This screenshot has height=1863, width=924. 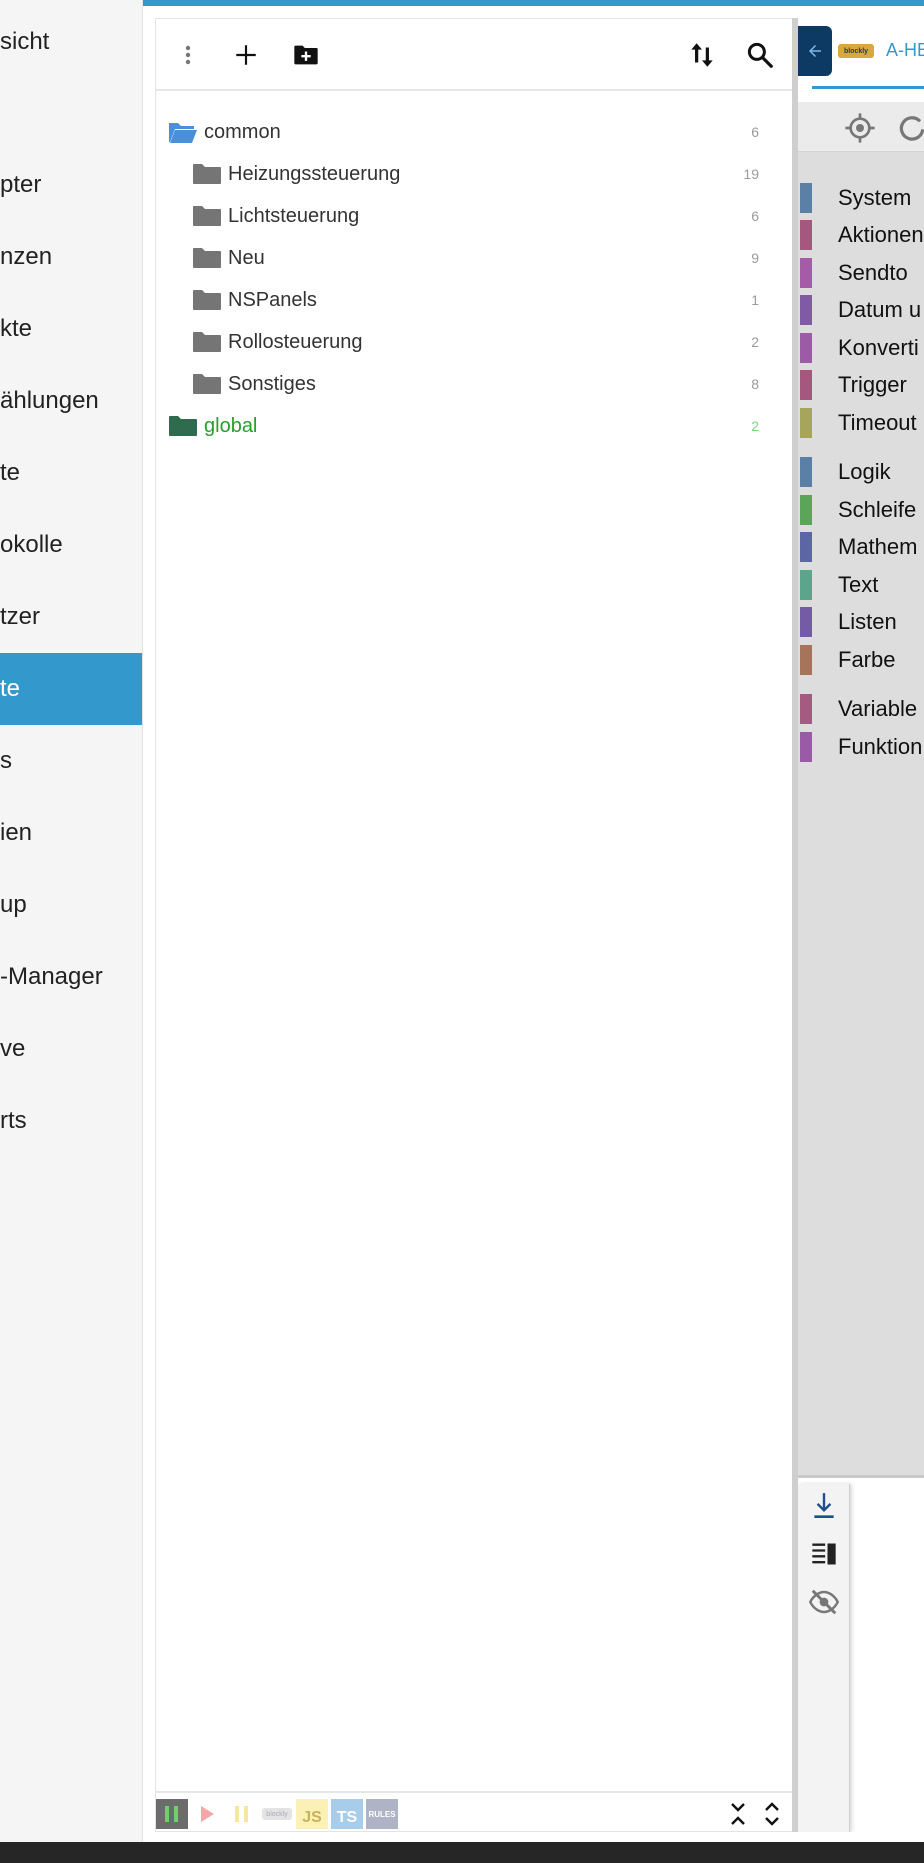 I want to click on sidebar-item-1: pter, so click(x=71, y=185).